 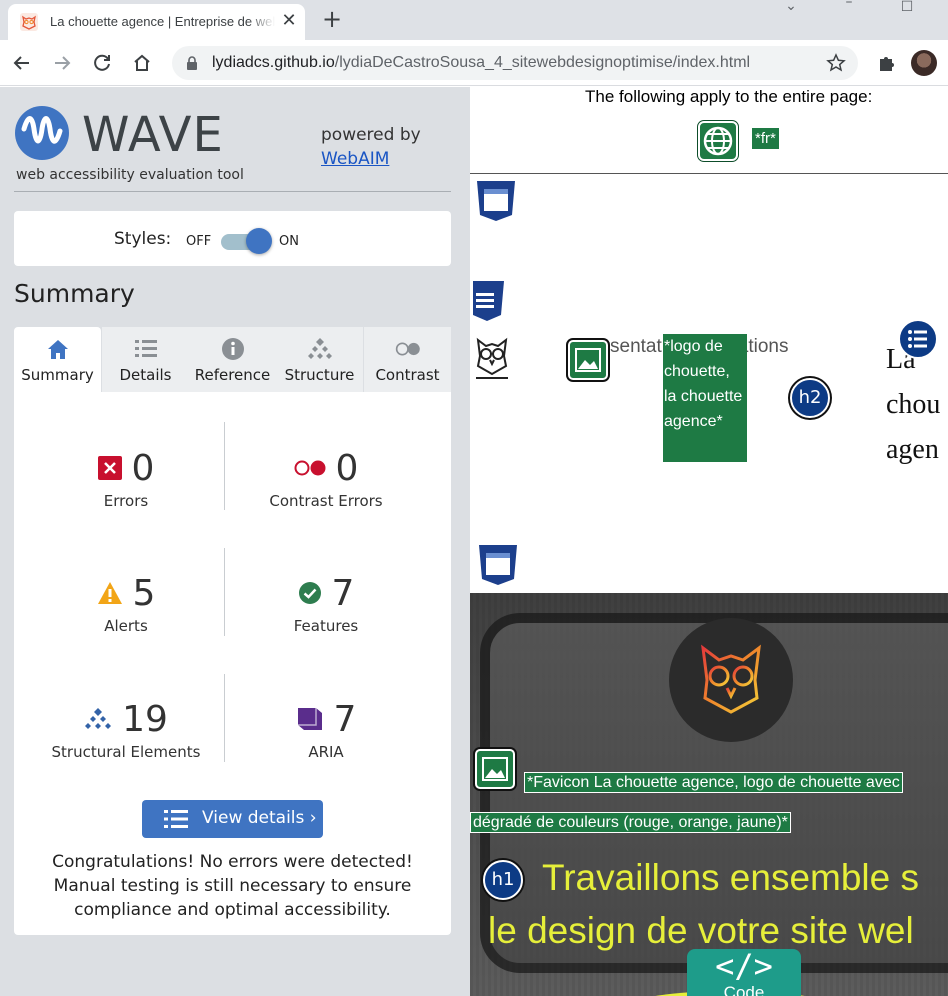 What do you see at coordinates (319, 359) in the screenshot?
I see `tab-structure: Structure` at bounding box center [319, 359].